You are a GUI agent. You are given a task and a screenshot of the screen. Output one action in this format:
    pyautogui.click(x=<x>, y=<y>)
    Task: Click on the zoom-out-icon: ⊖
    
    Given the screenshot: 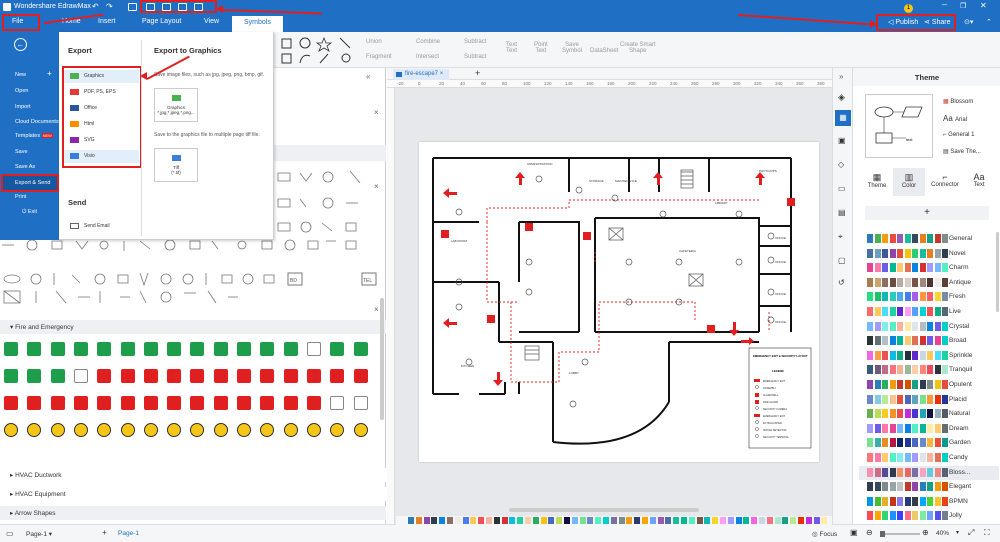 What is the action you would take?
    pyautogui.click(x=869, y=532)
    